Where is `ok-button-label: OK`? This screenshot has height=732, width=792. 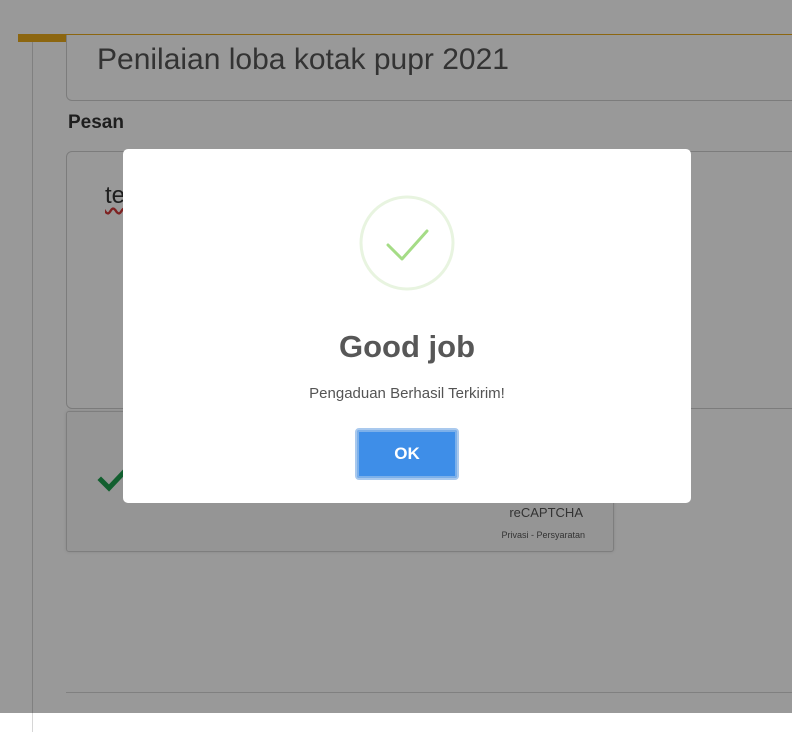
ok-button-label: OK is located at coordinates (407, 454).